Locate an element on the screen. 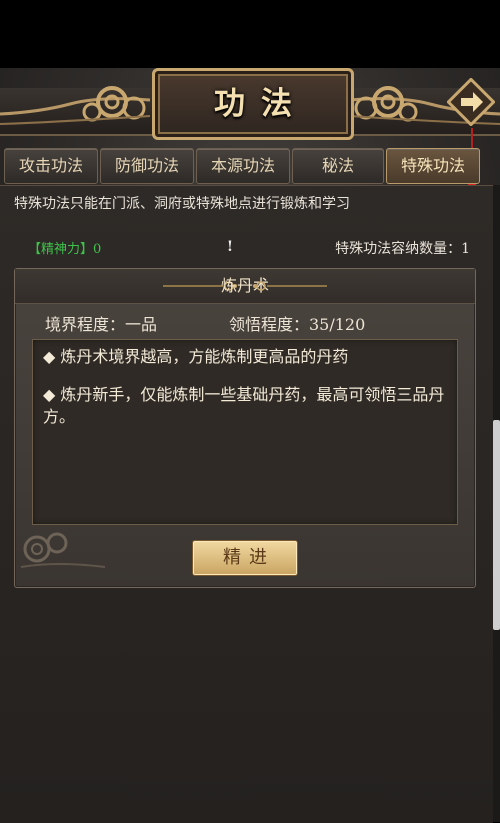  tab-defense: 防御功法 is located at coordinates (147, 166).